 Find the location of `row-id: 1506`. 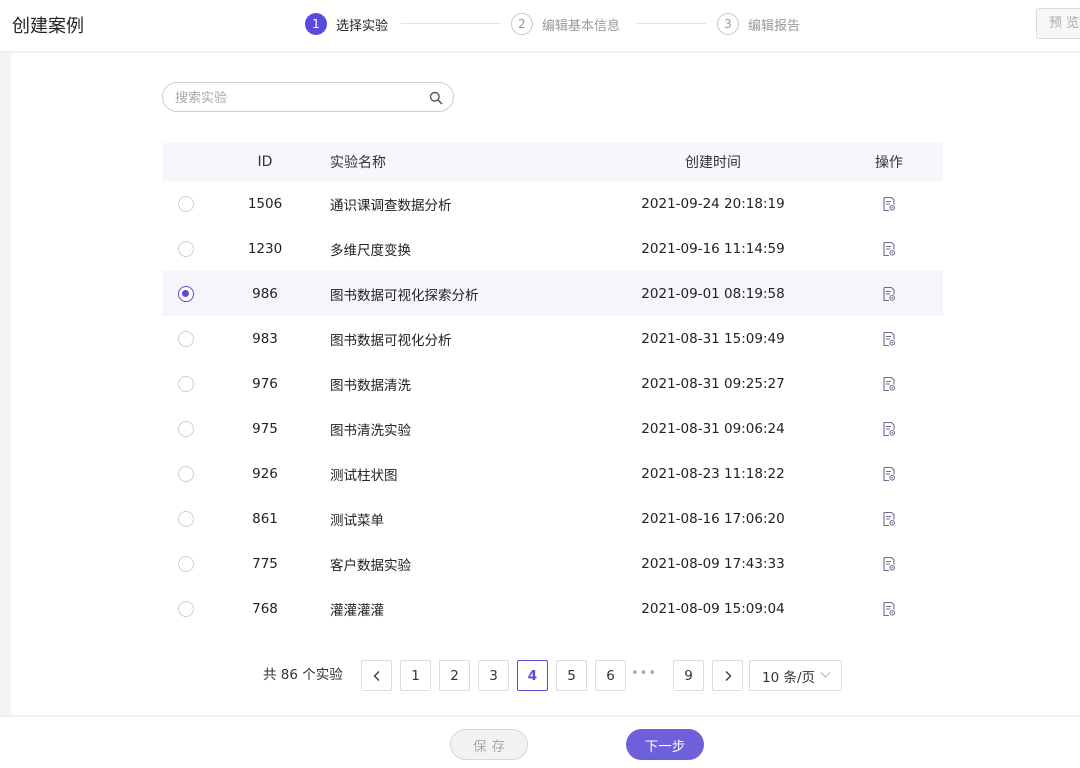

row-id: 1506 is located at coordinates (265, 203).